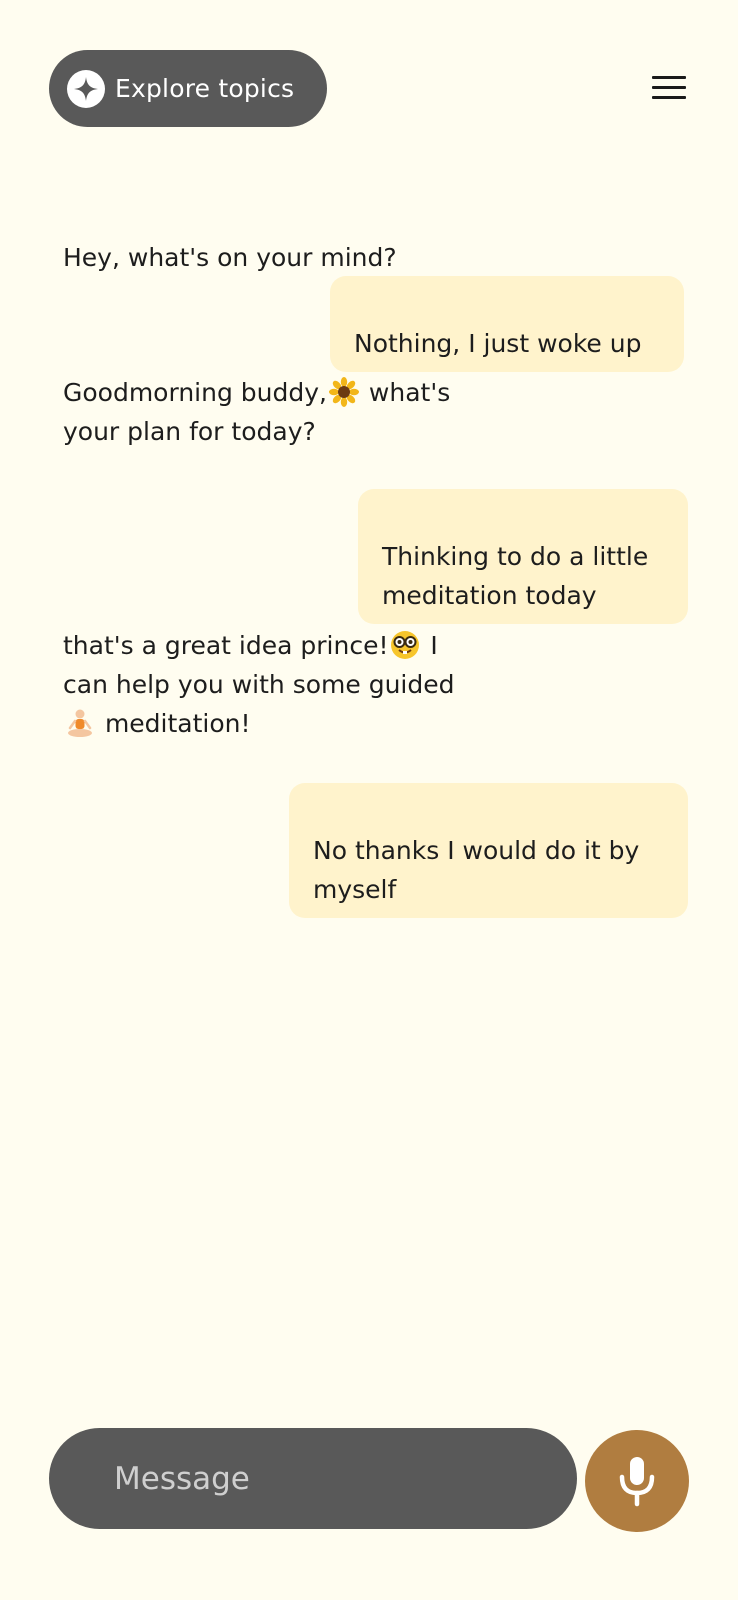 The width and height of the screenshot is (738, 1600). Describe the element at coordinates (507, 324) in the screenshot. I see `user-message: Nothing, I just woke up` at that location.